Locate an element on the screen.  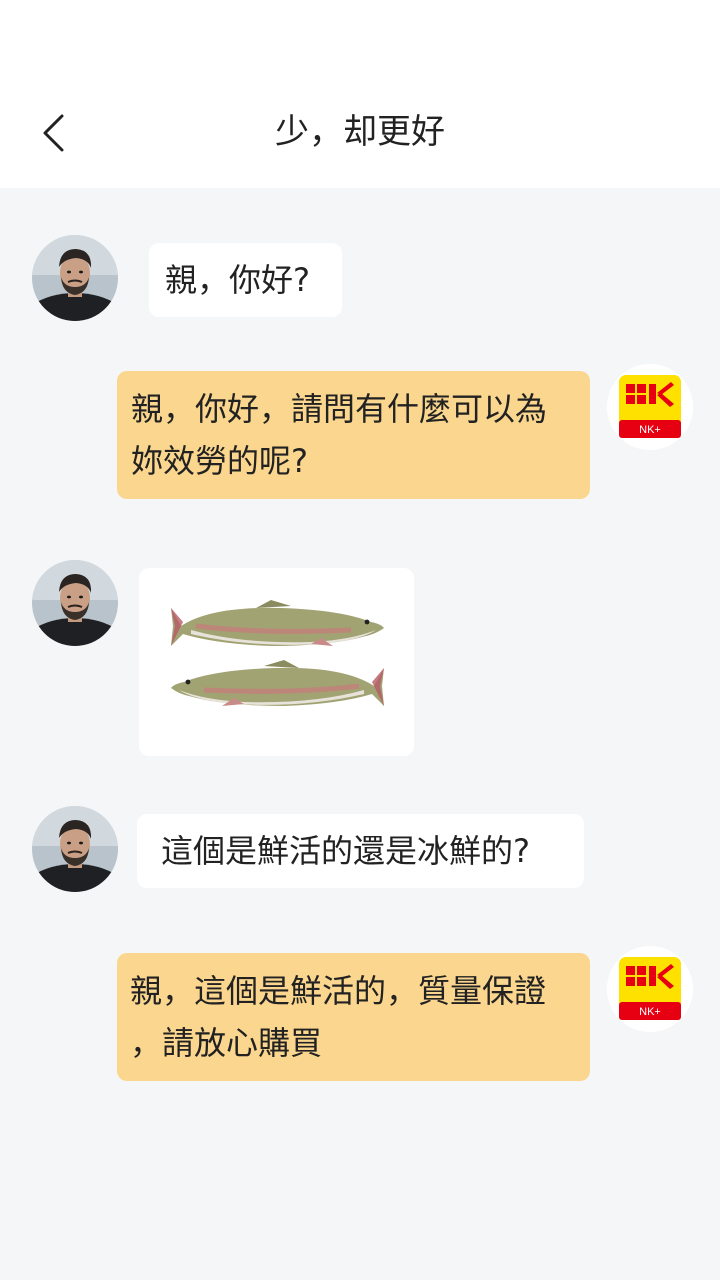
message-text-line: 妳效勞的呢? is located at coordinates (219, 461).